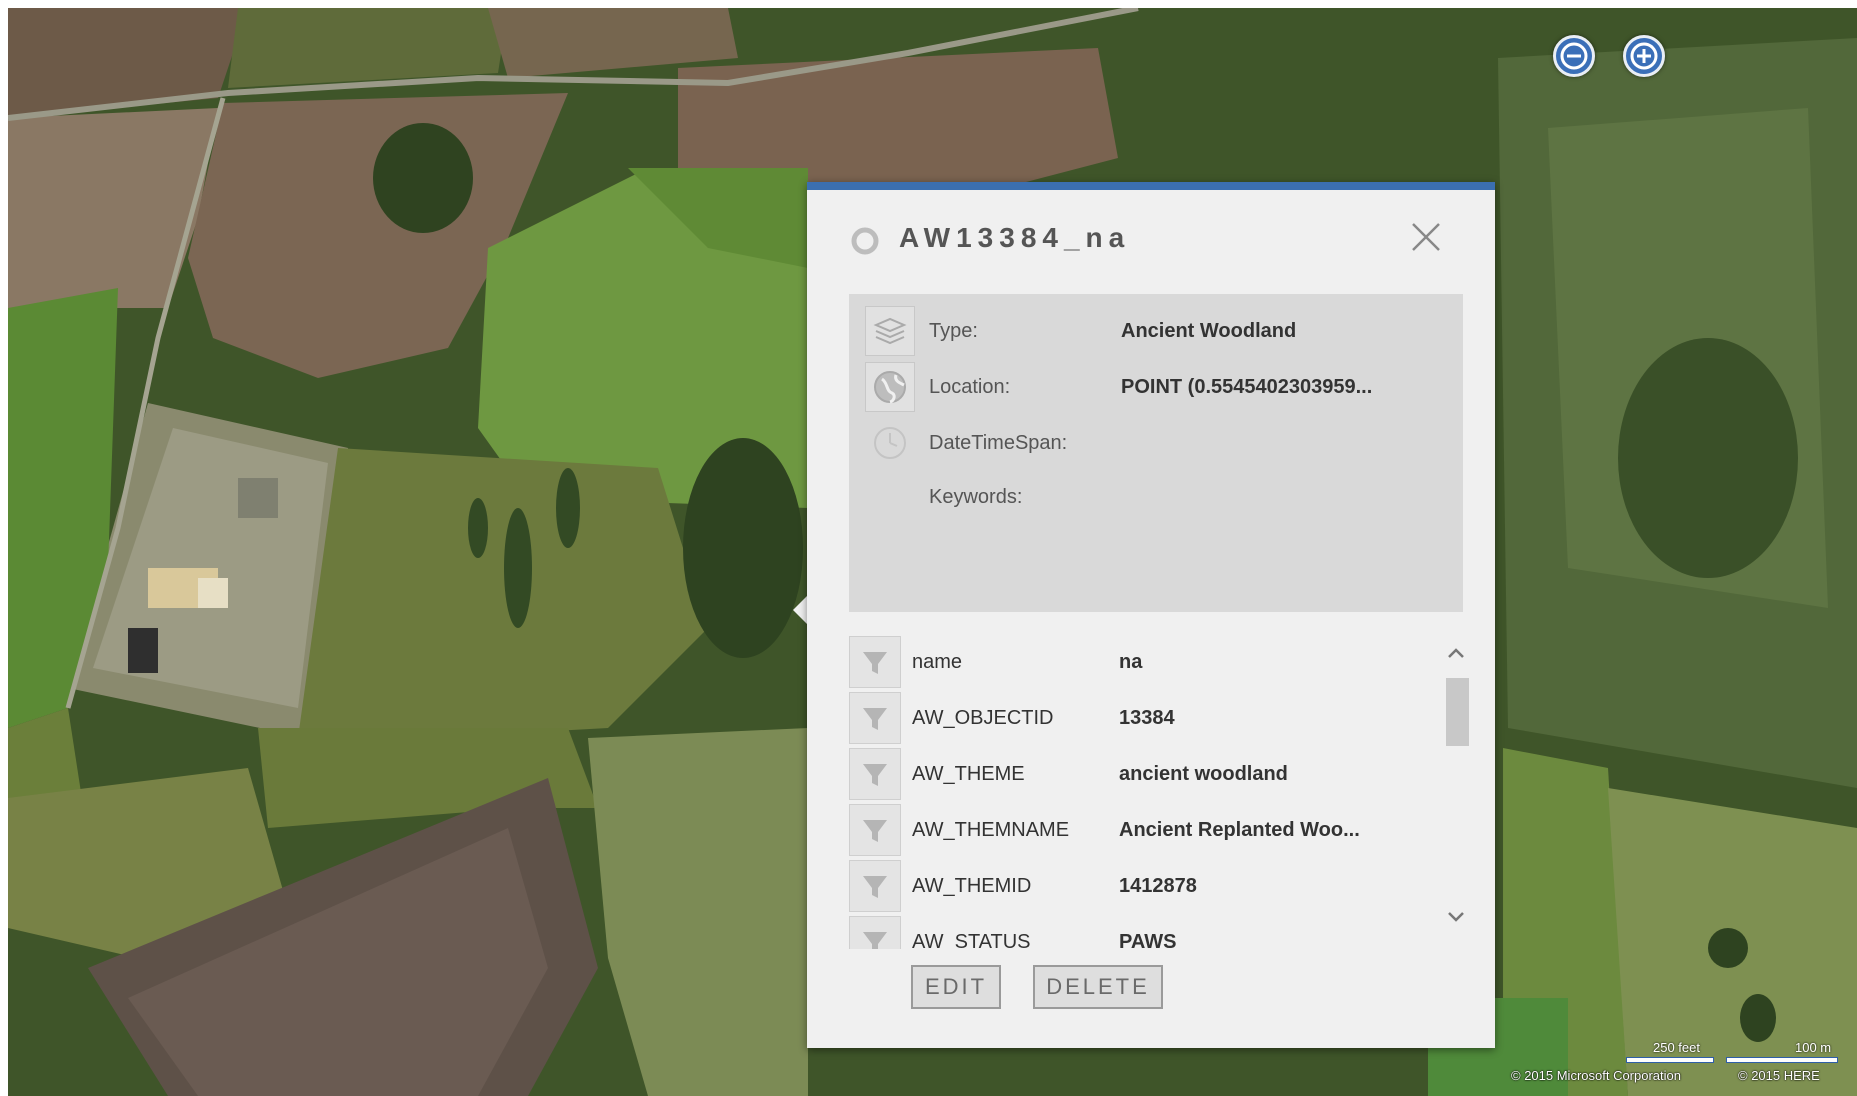 The height and width of the screenshot is (1096, 1857). What do you see at coordinates (1596, 1075) in the screenshot?
I see `attribution-microsoft: © 2015 Microsoft Corporation` at bounding box center [1596, 1075].